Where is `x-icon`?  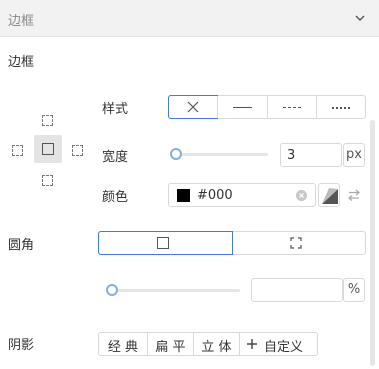
x-icon is located at coordinates (193, 107).